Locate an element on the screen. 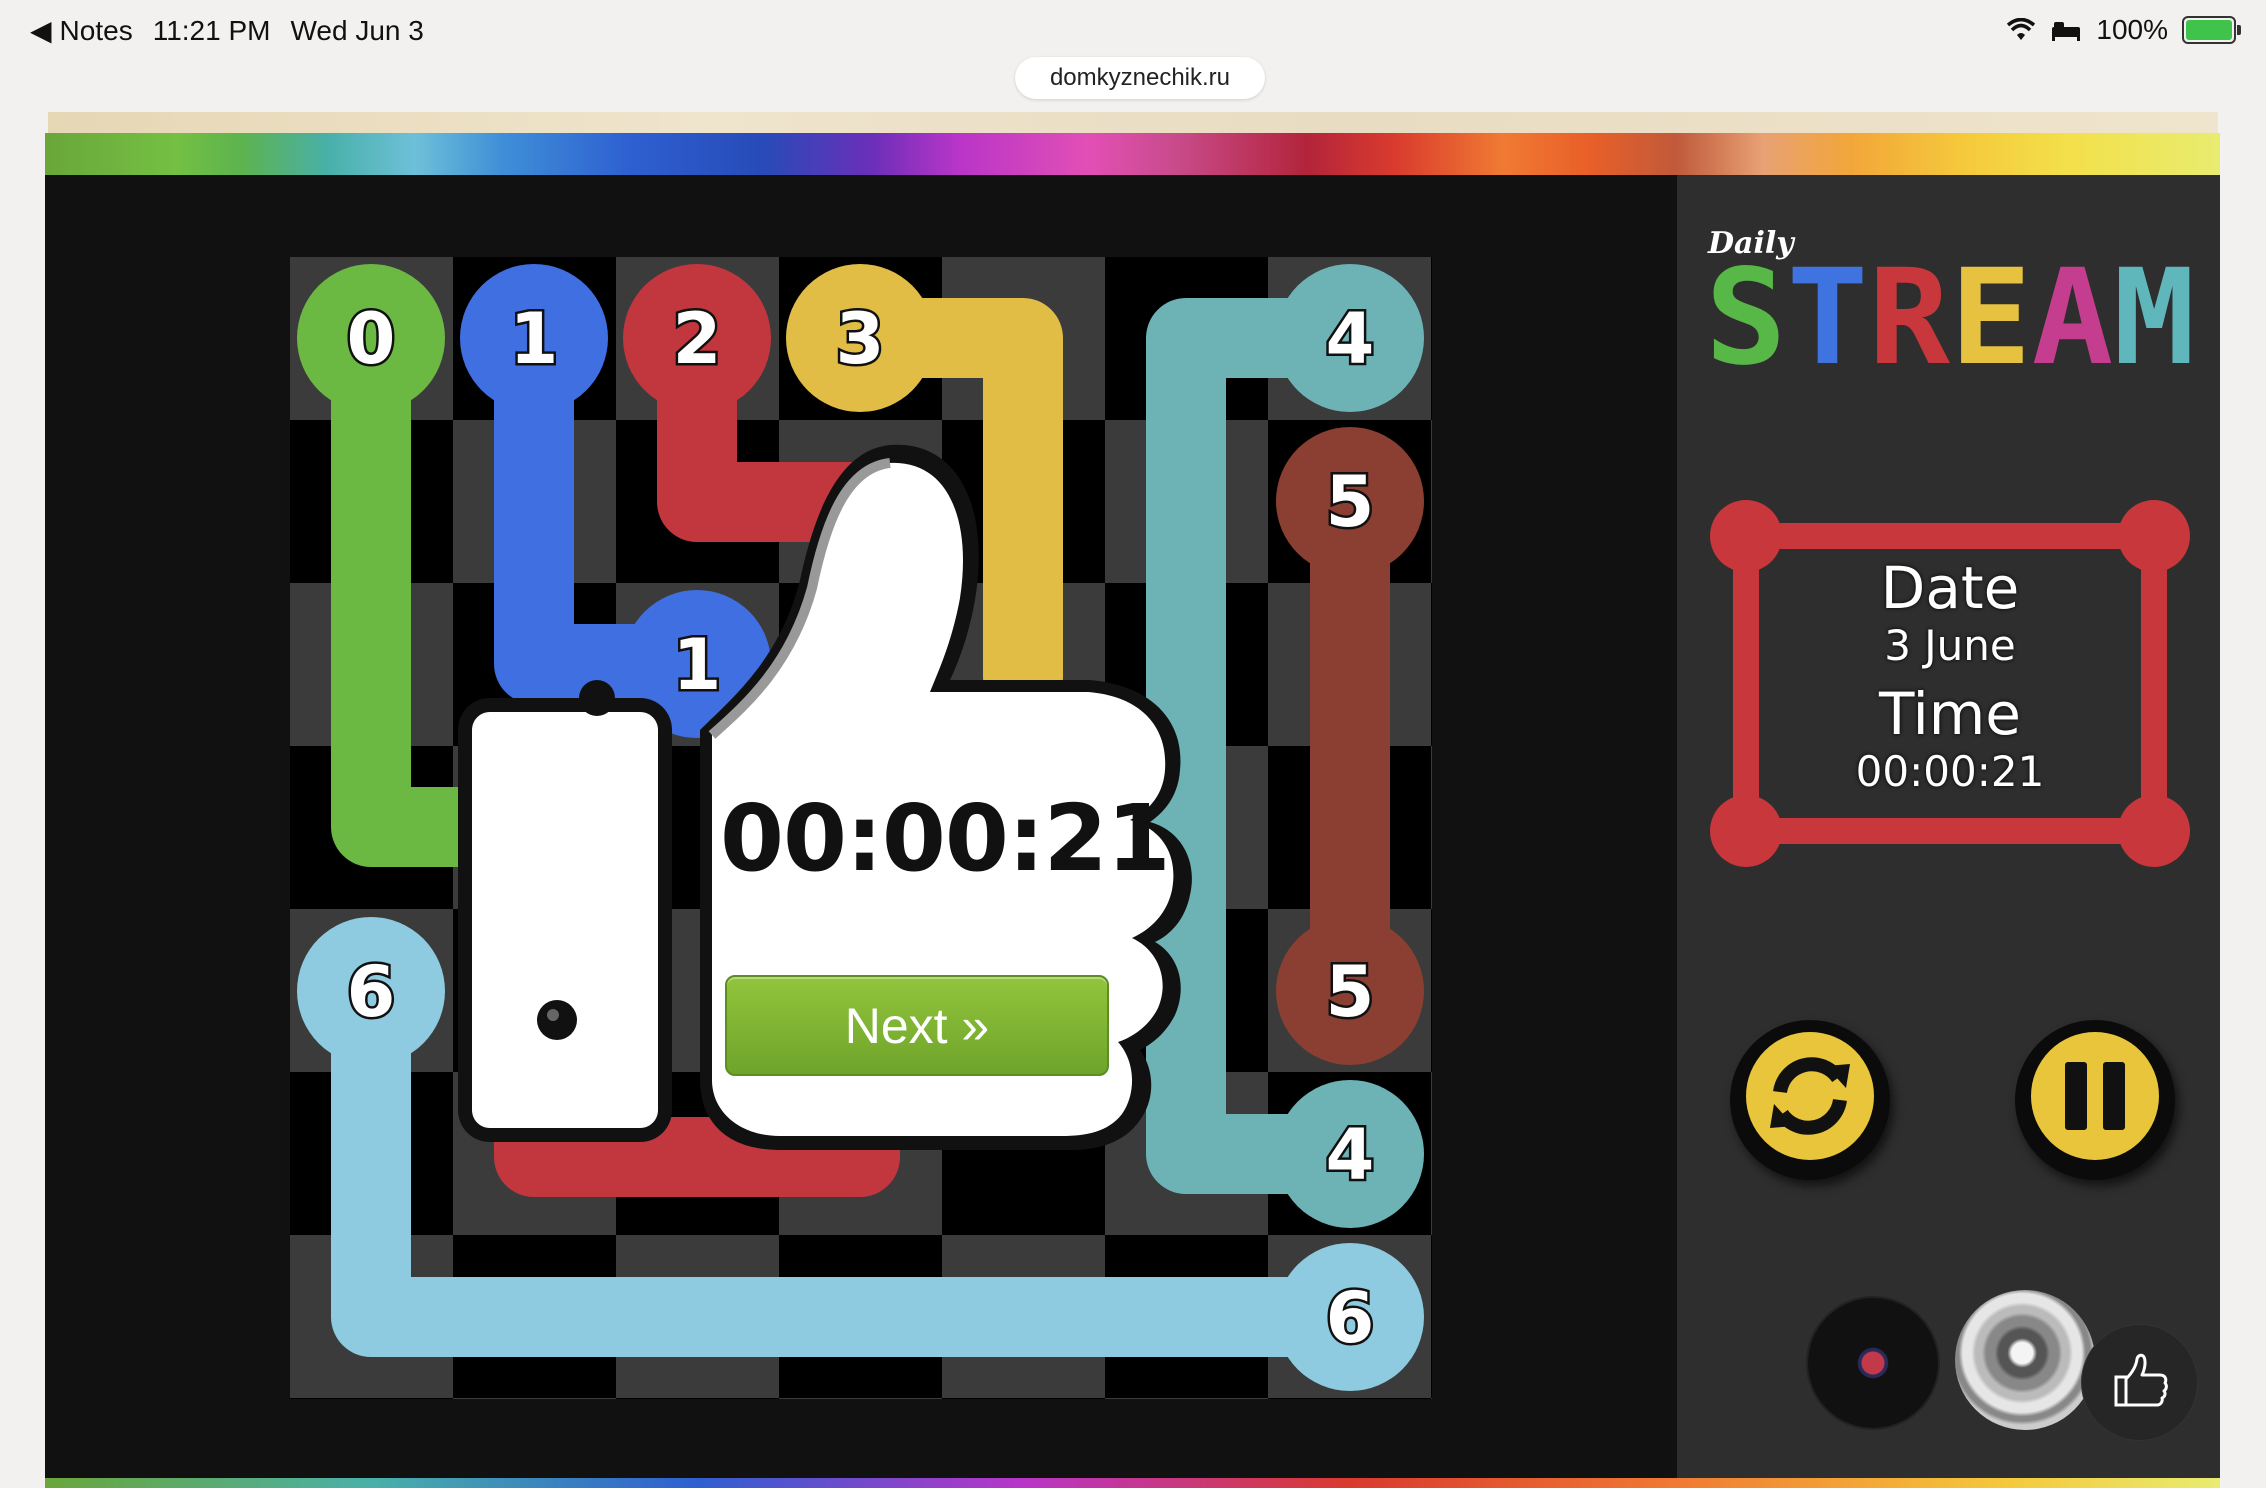 This screenshot has width=2266, height=1488. pause-icon is located at coordinates (2095, 1096).